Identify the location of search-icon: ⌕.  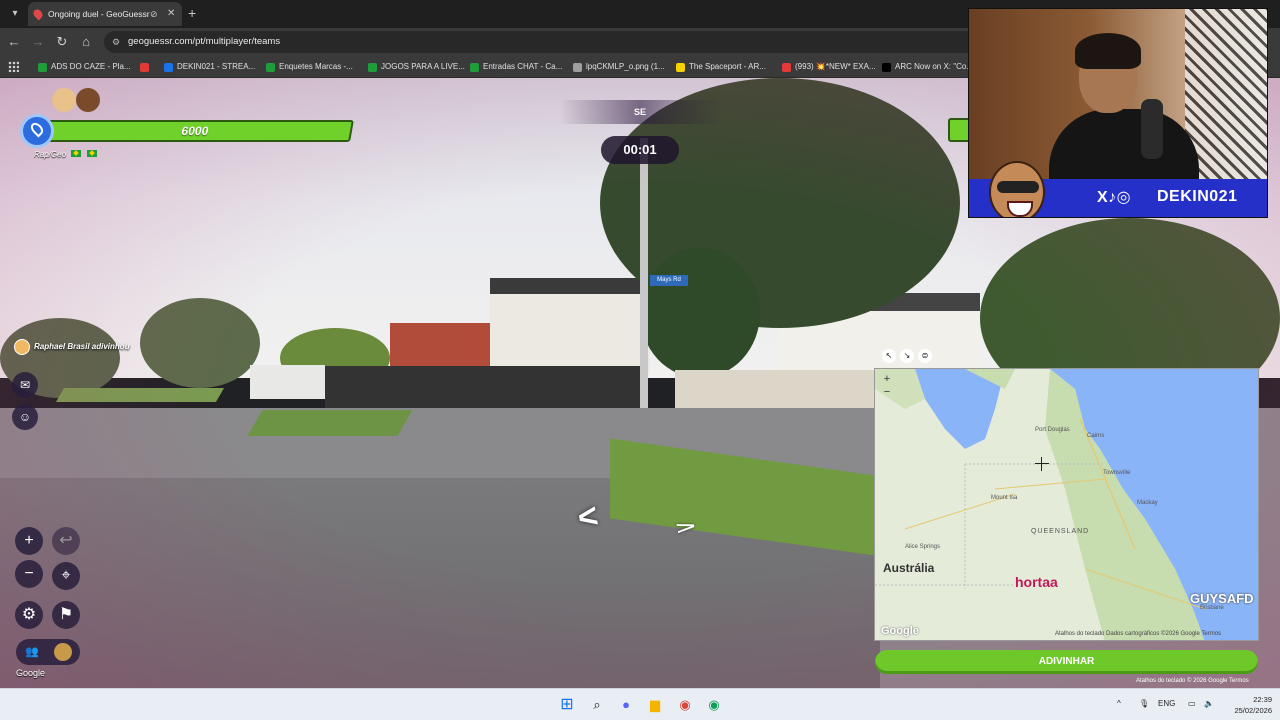
(597, 705).